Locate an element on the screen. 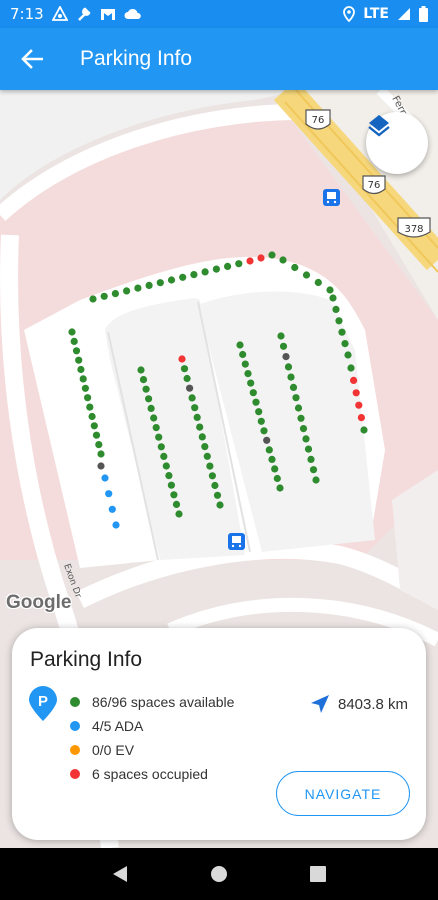 This screenshot has height=900, width=438. cloud-icon is located at coordinates (133, 14).